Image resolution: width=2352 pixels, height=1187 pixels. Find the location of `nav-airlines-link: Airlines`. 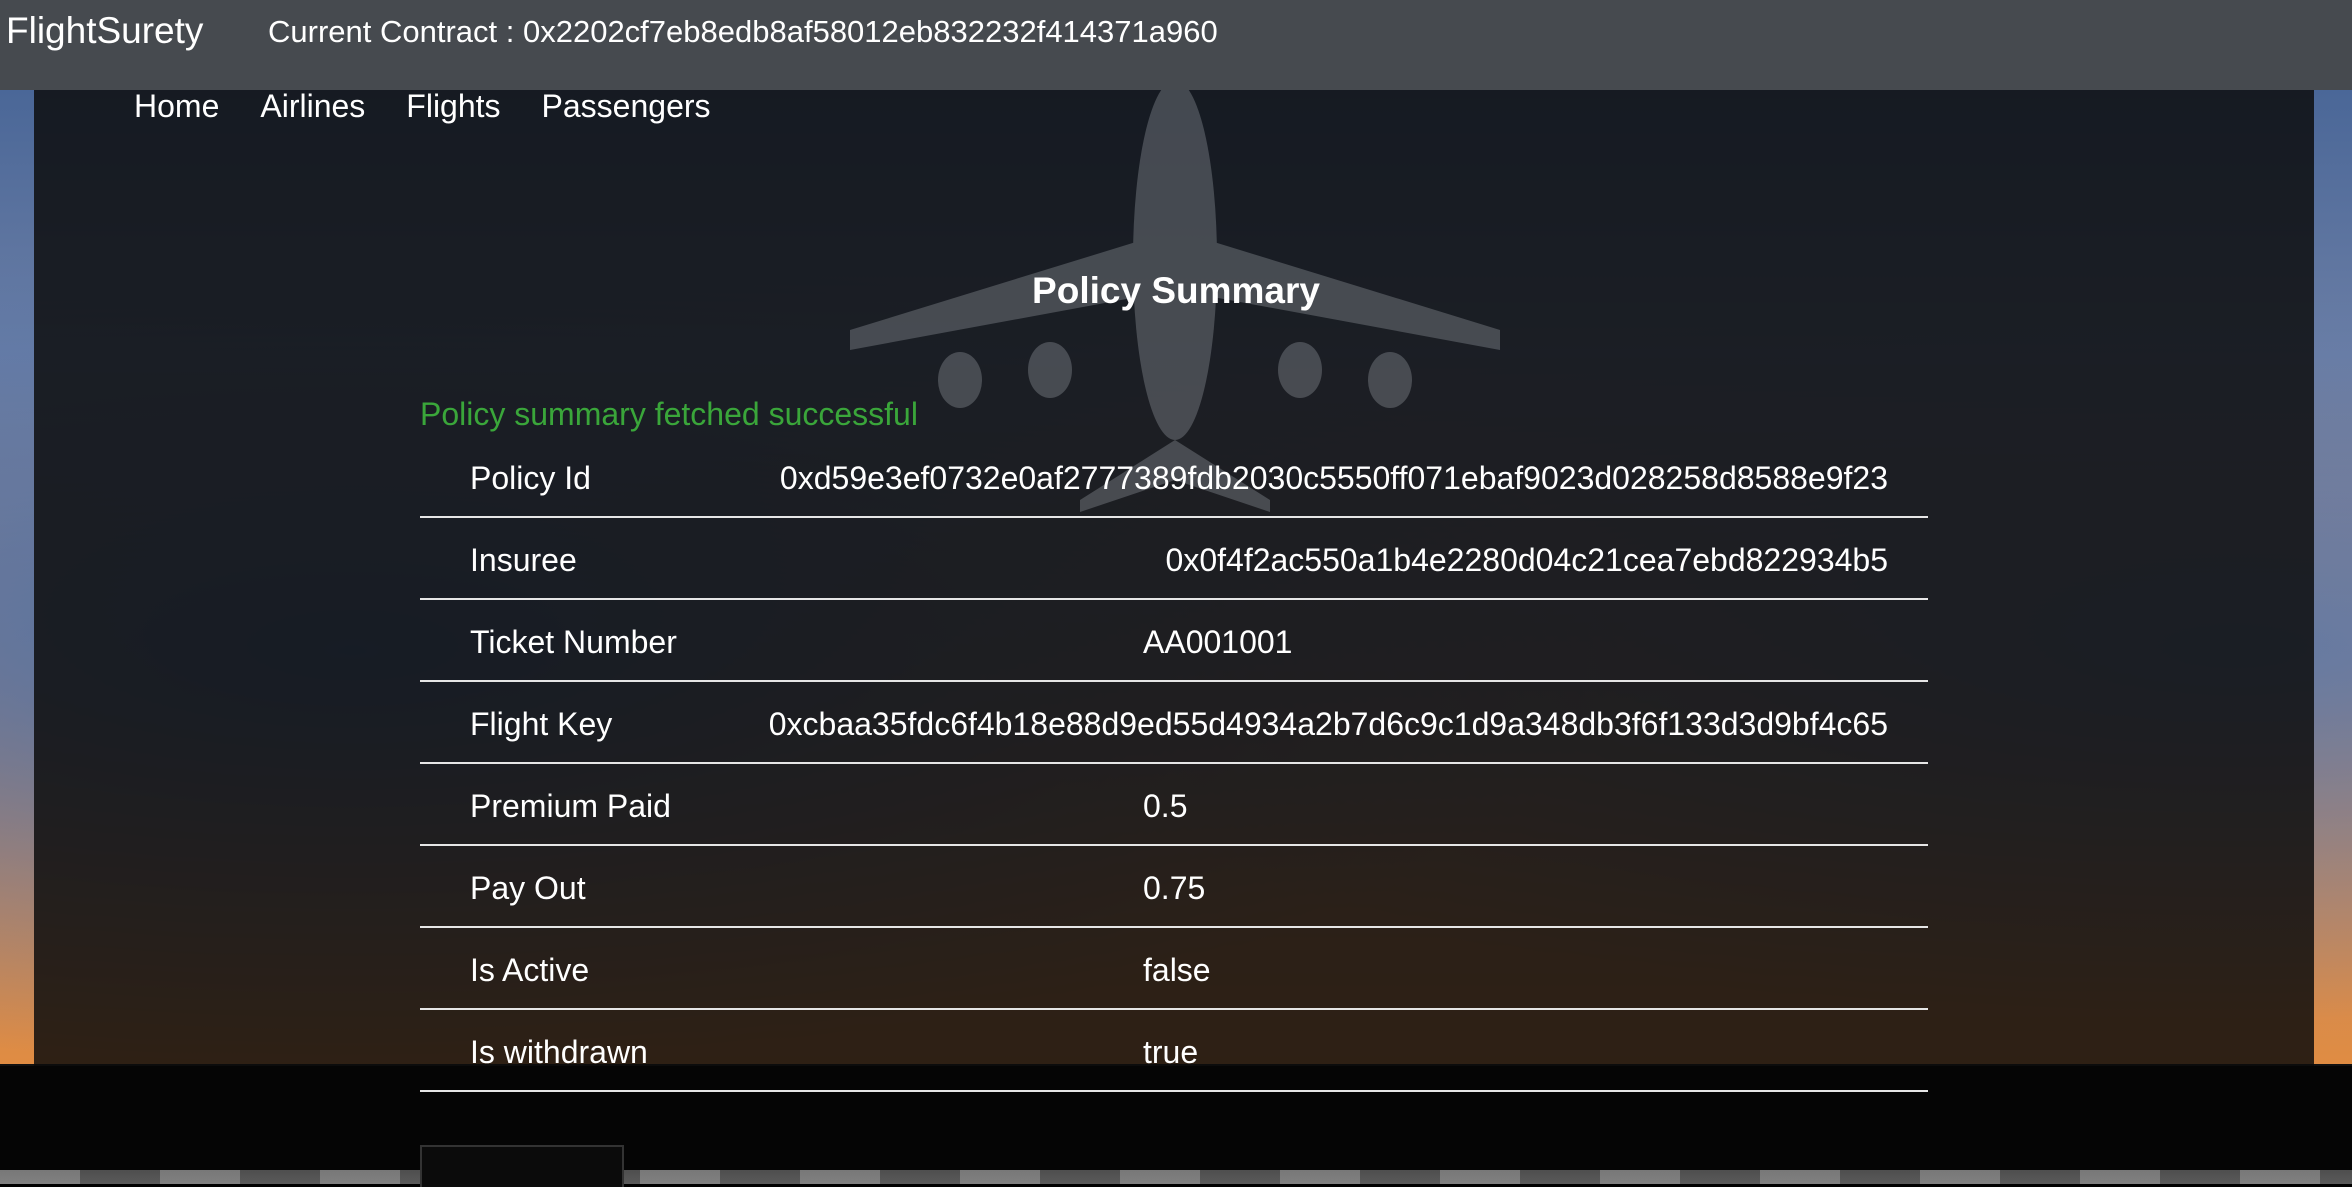

nav-airlines-link: Airlines is located at coordinates (312, 106).